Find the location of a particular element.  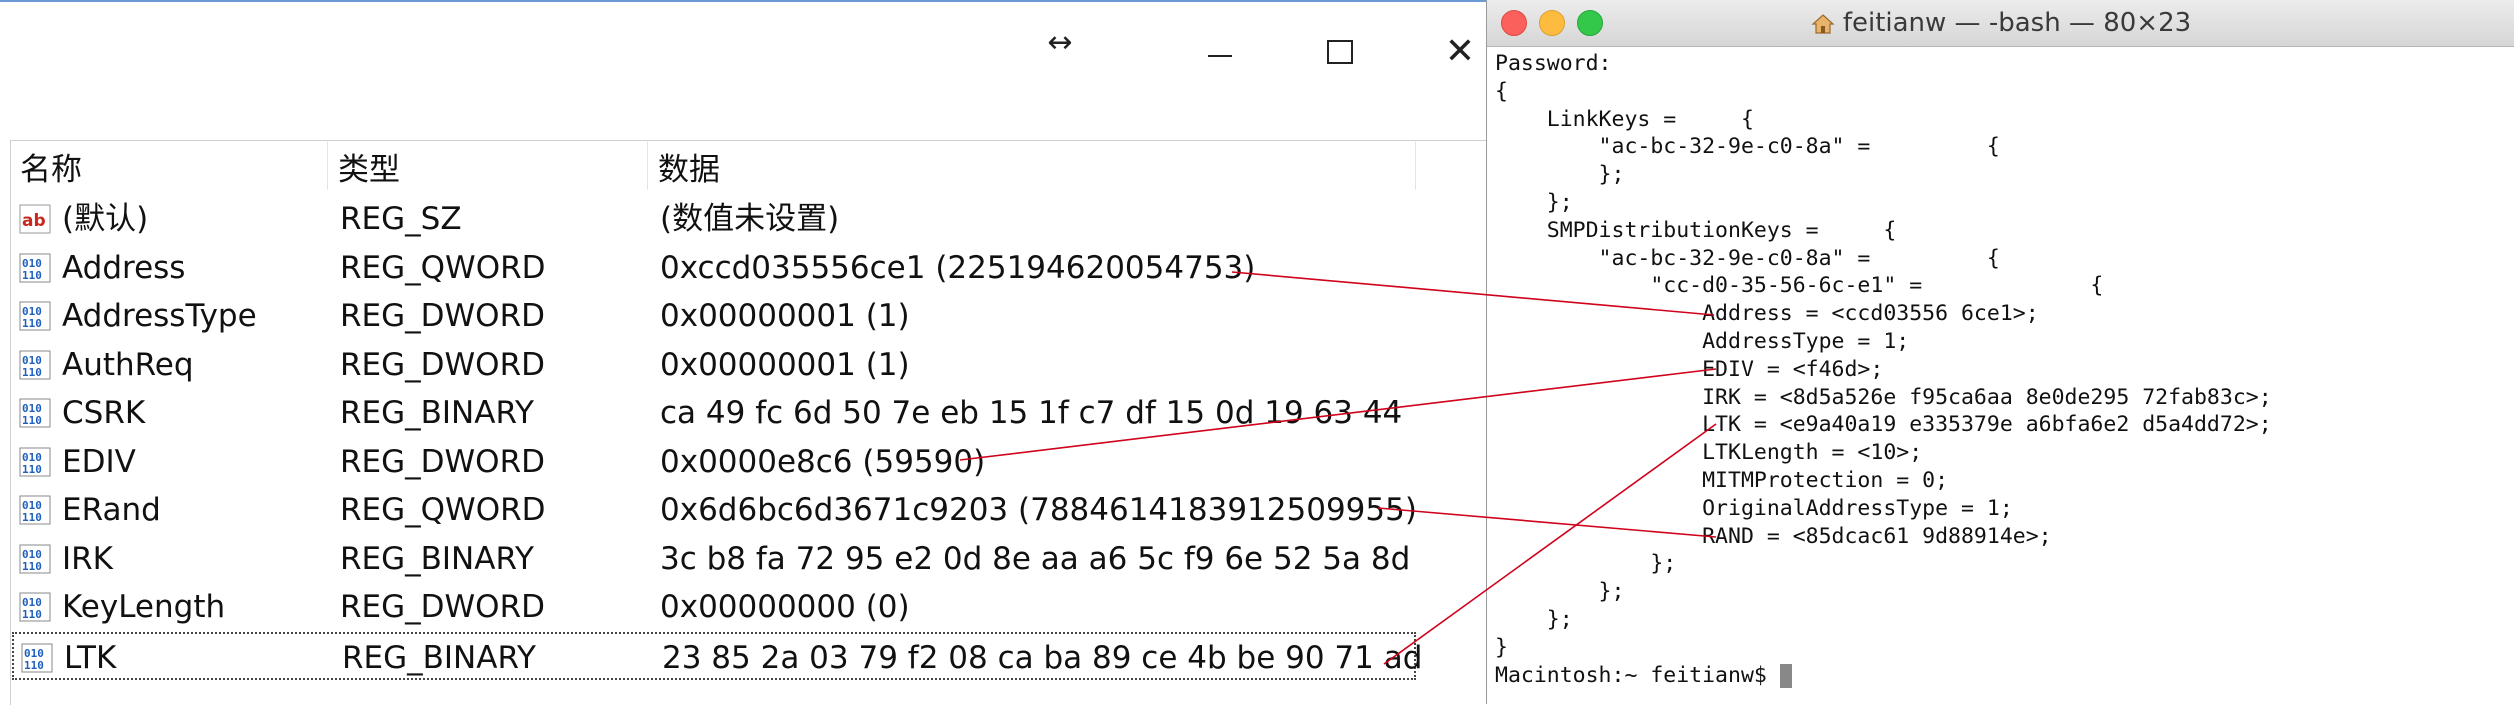

terminal-cursor is located at coordinates (1785, 675).